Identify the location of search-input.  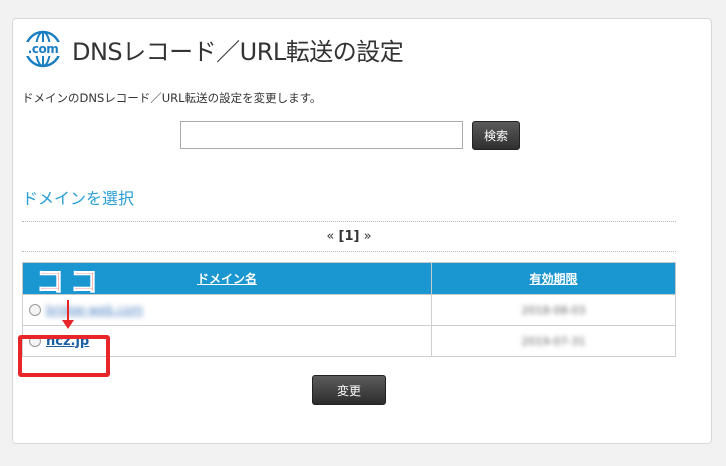
(321, 135).